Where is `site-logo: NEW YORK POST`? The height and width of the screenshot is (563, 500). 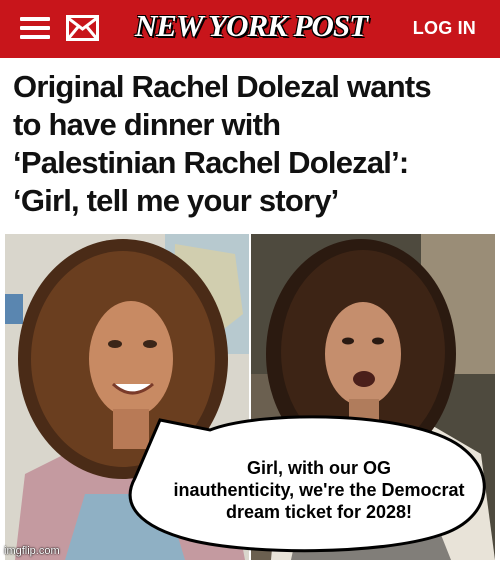
site-logo: NEW YORK POST is located at coordinates (251, 26).